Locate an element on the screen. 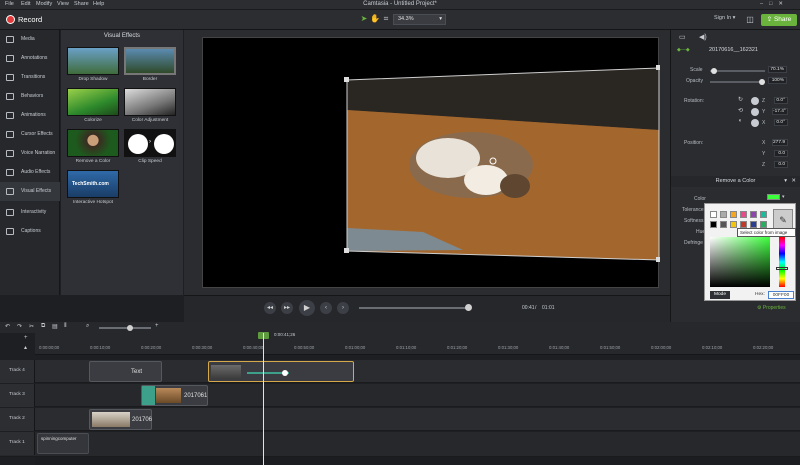  rotate-z-dial is located at coordinates (755, 101).